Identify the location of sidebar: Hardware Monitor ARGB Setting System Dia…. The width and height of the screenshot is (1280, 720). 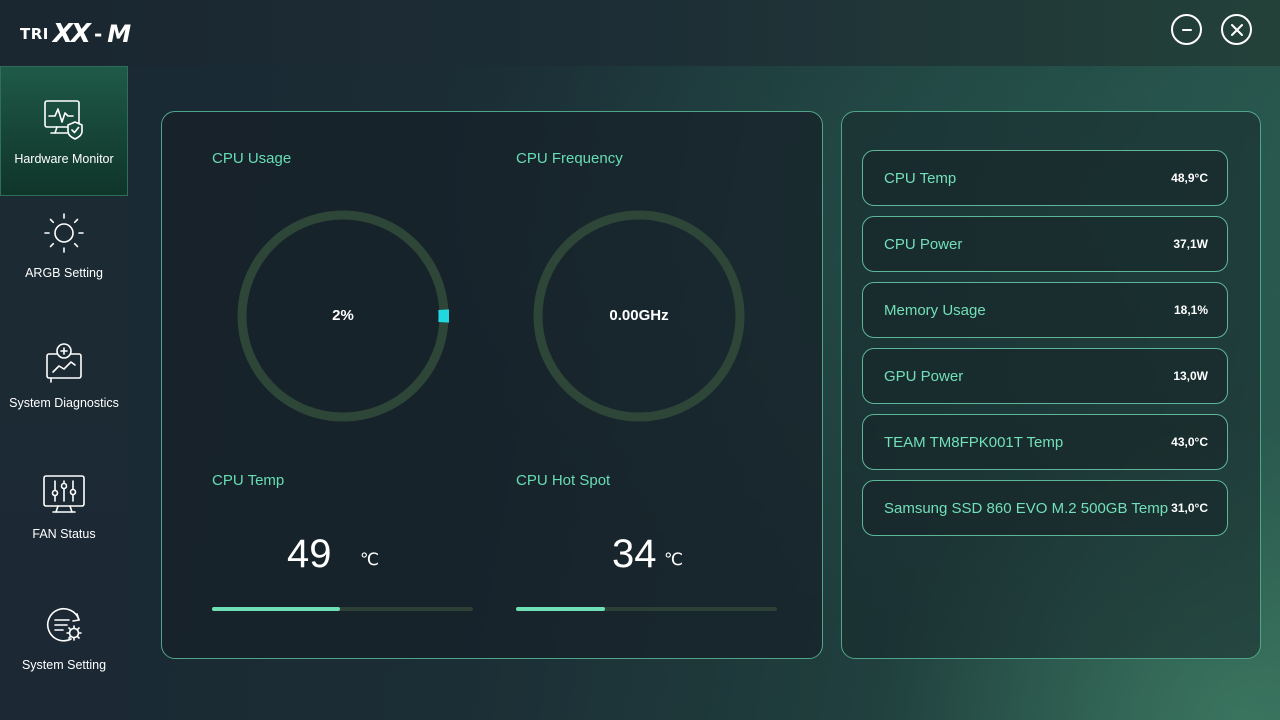
(64, 393).